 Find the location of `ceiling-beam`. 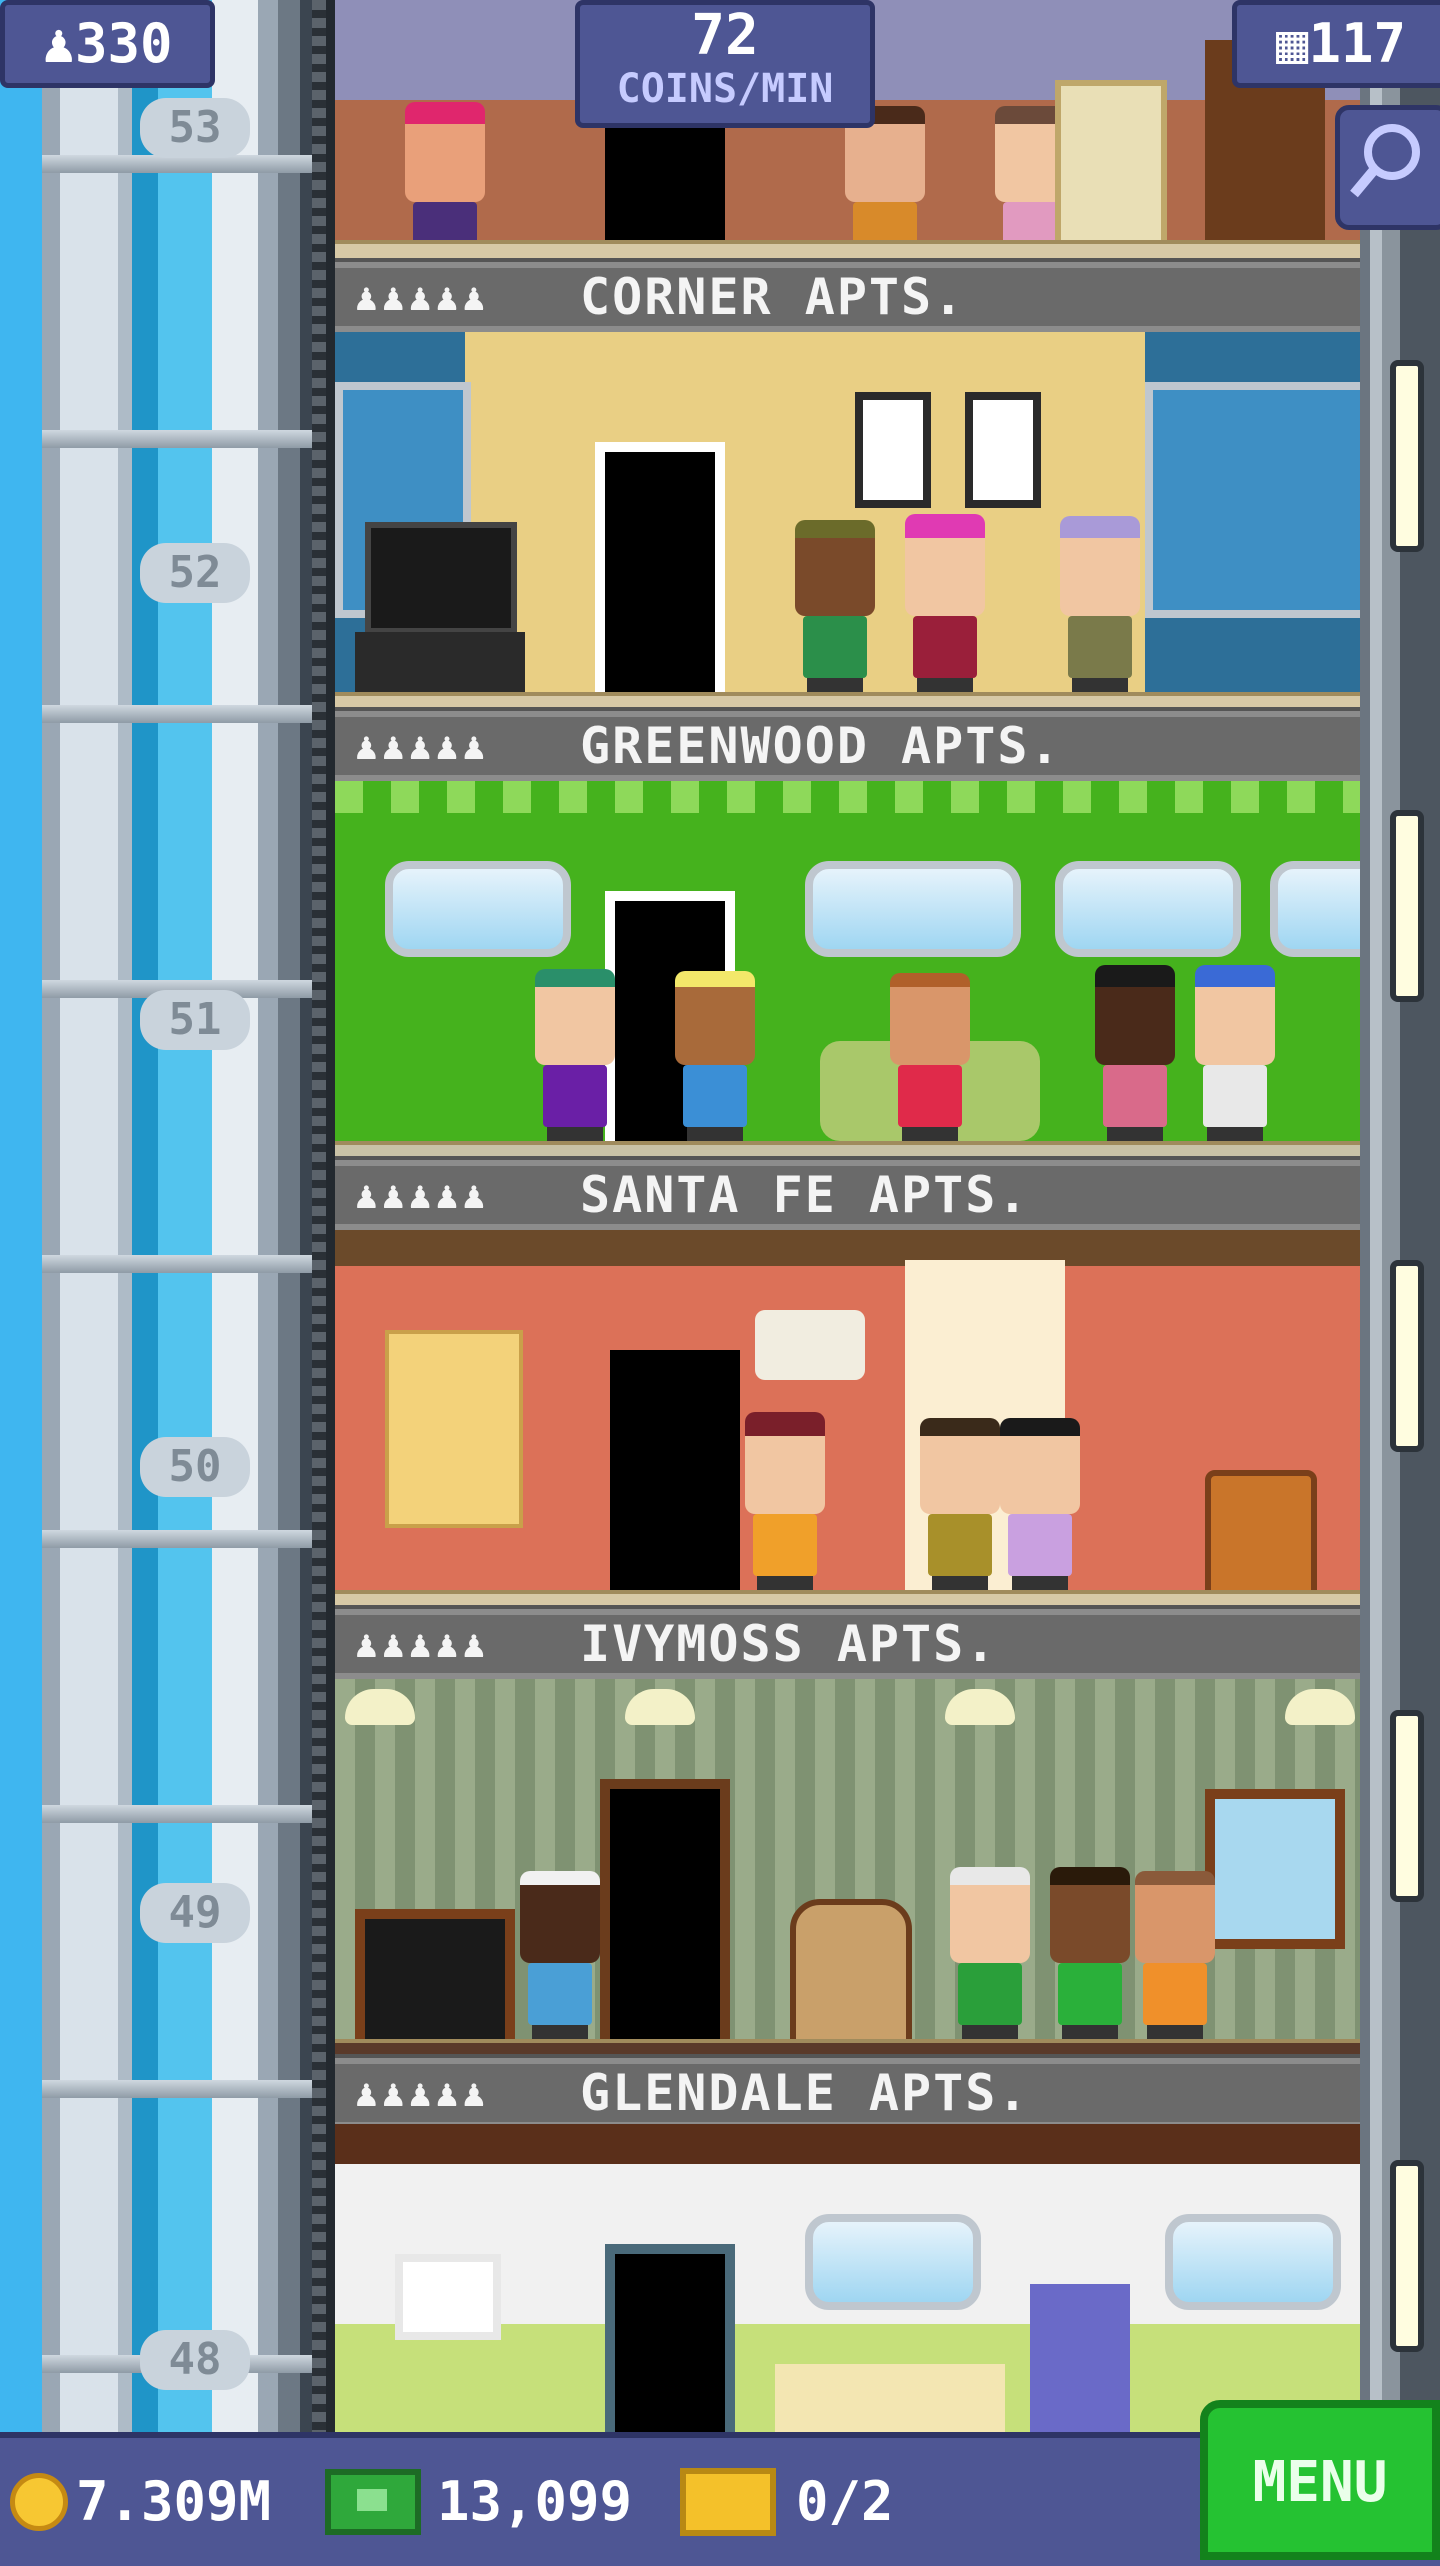

ceiling-beam is located at coordinates (847, 1248).